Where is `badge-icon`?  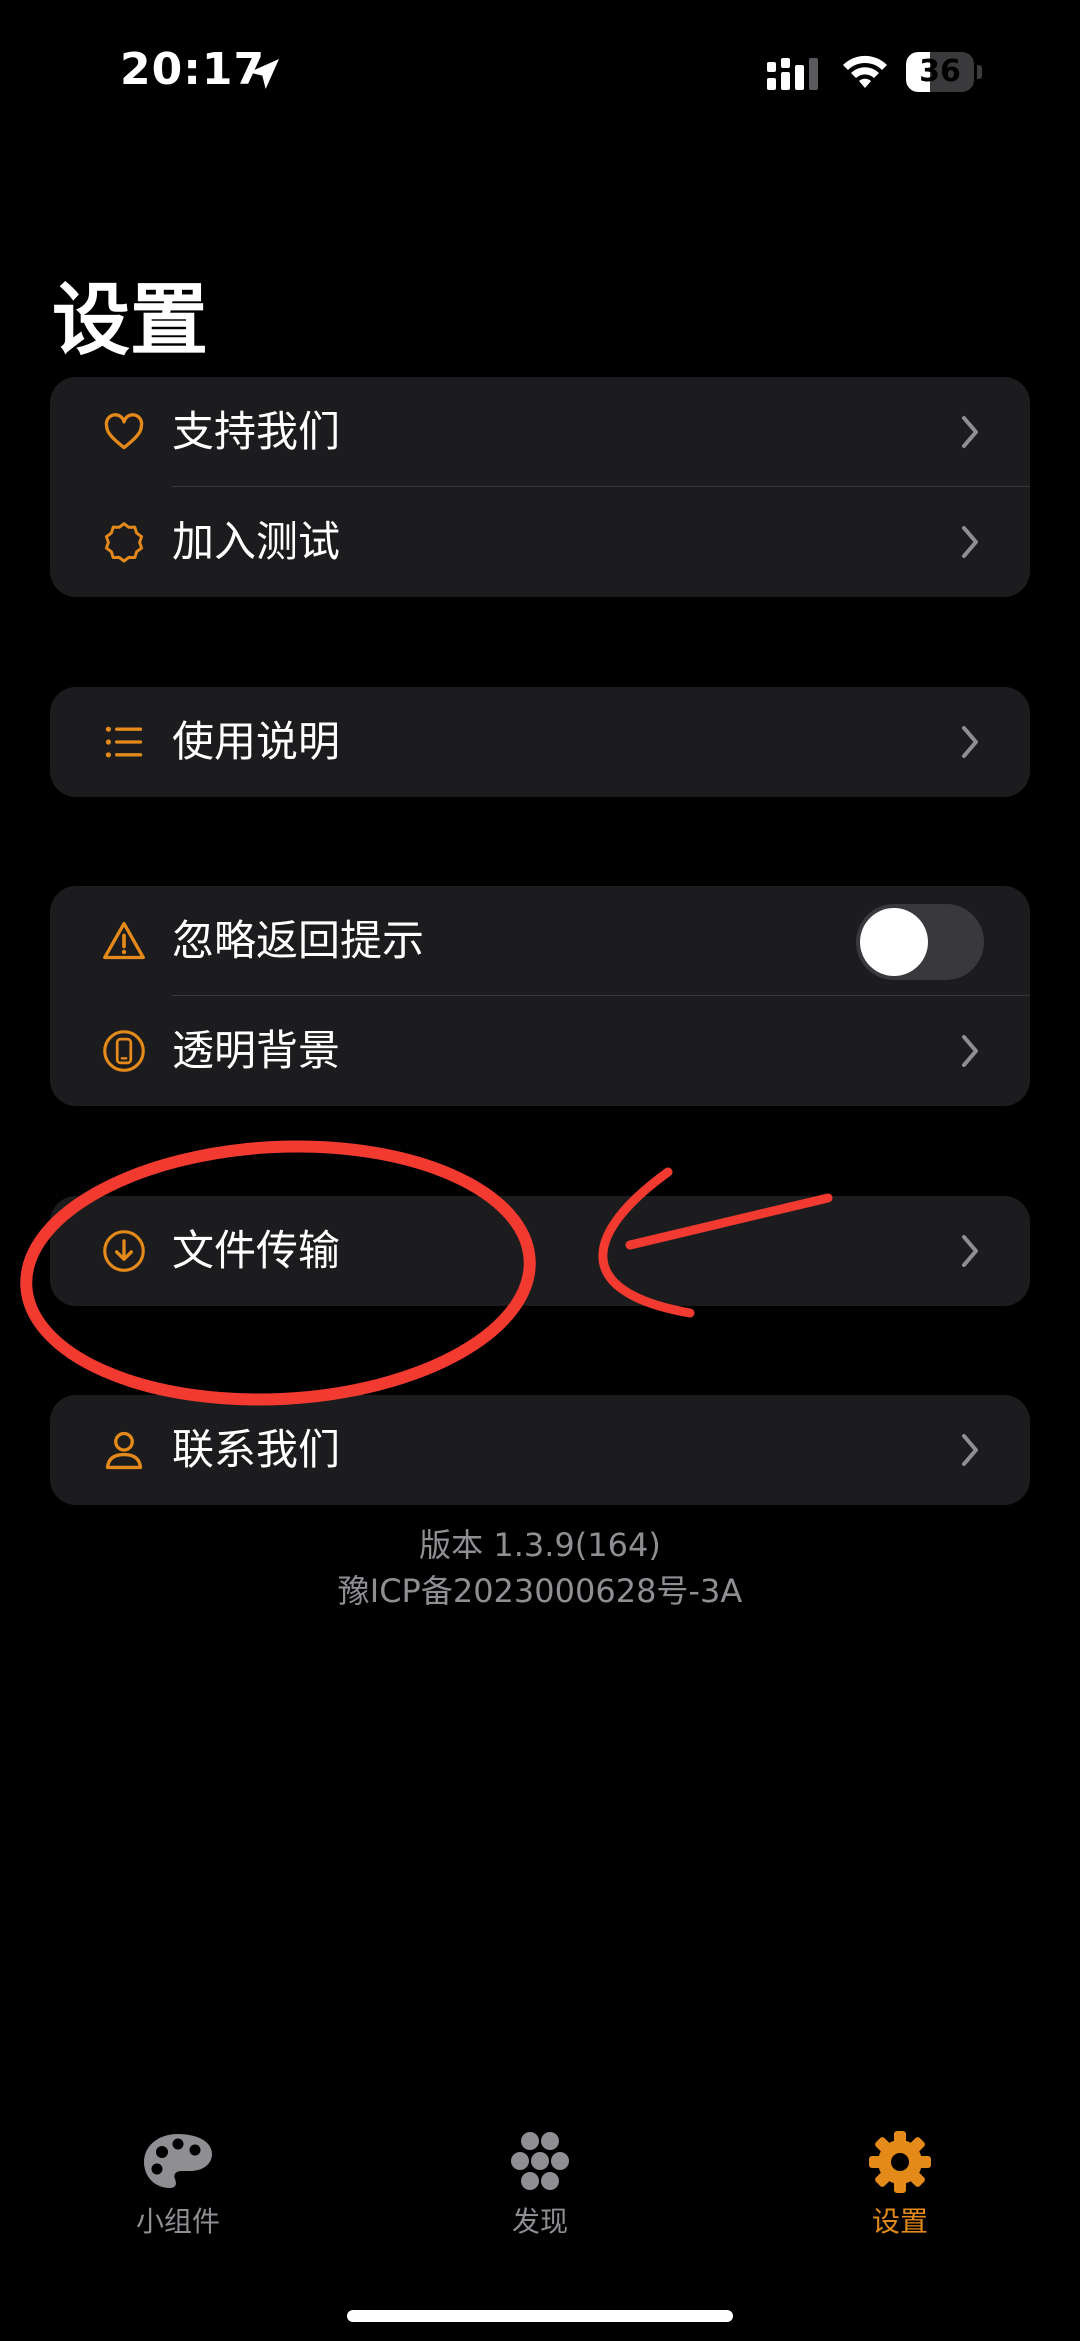
badge-icon is located at coordinates (124, 542).